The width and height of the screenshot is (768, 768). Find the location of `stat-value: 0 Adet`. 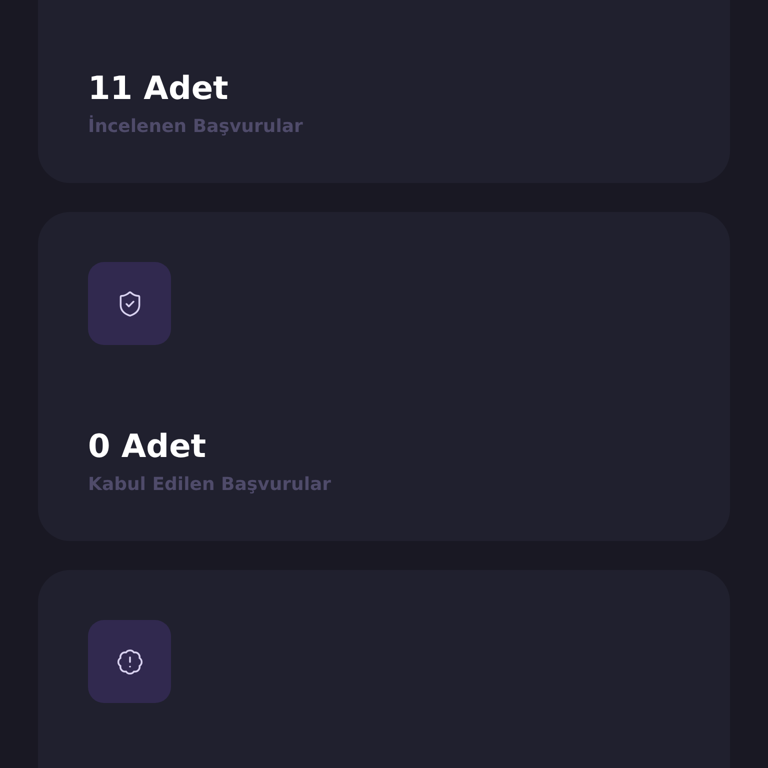

stat-value: 0 Adet is located at coordinates (148, 446).